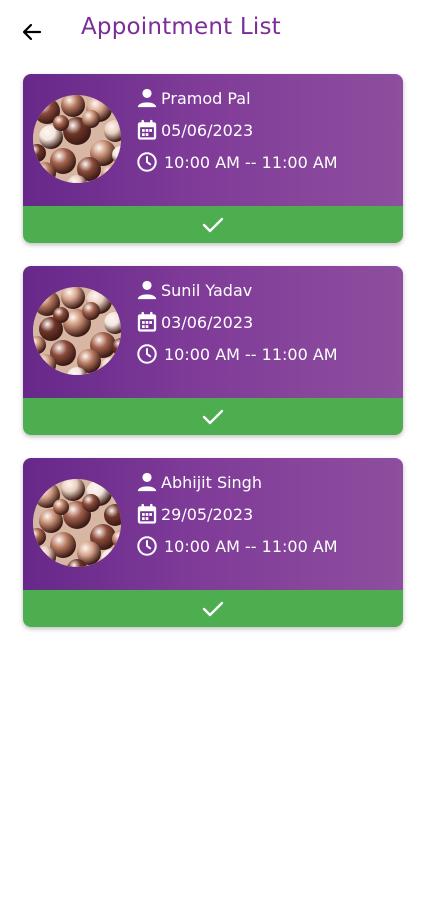 The image size is (424, 900). What do you see at coordinates (207, 130) in the screenshot?
I see `appointment-date: 05/06/2023` at bounding box center [207, 130].